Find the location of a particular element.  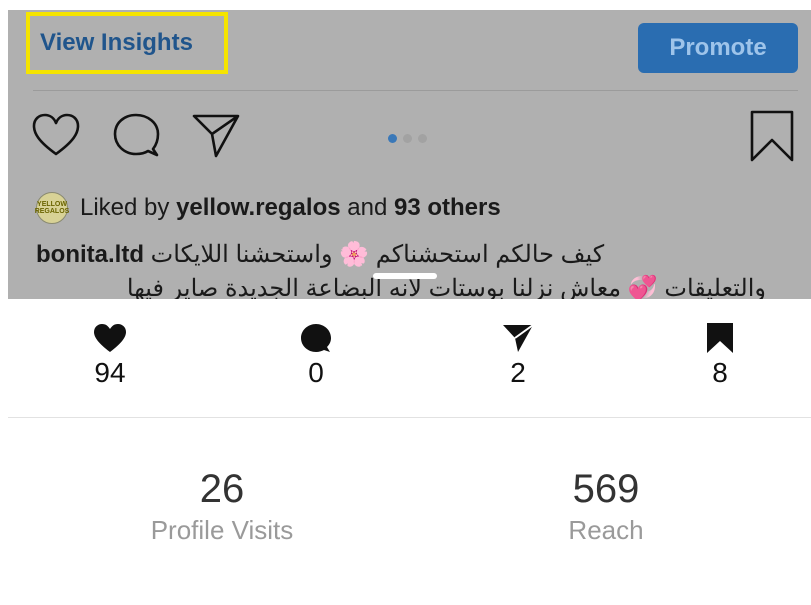

likes-others-count: 93 others is located at coordinates (447, 208).